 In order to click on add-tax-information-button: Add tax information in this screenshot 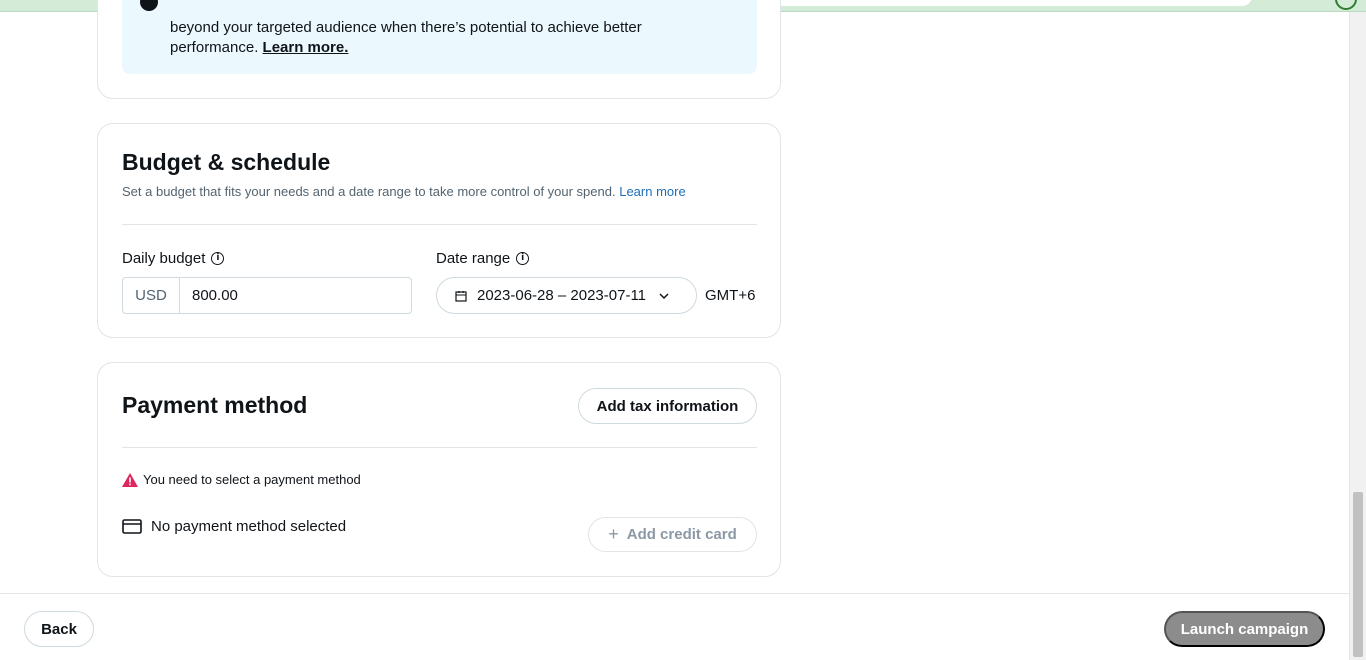, I will do `click(667, 406)`.